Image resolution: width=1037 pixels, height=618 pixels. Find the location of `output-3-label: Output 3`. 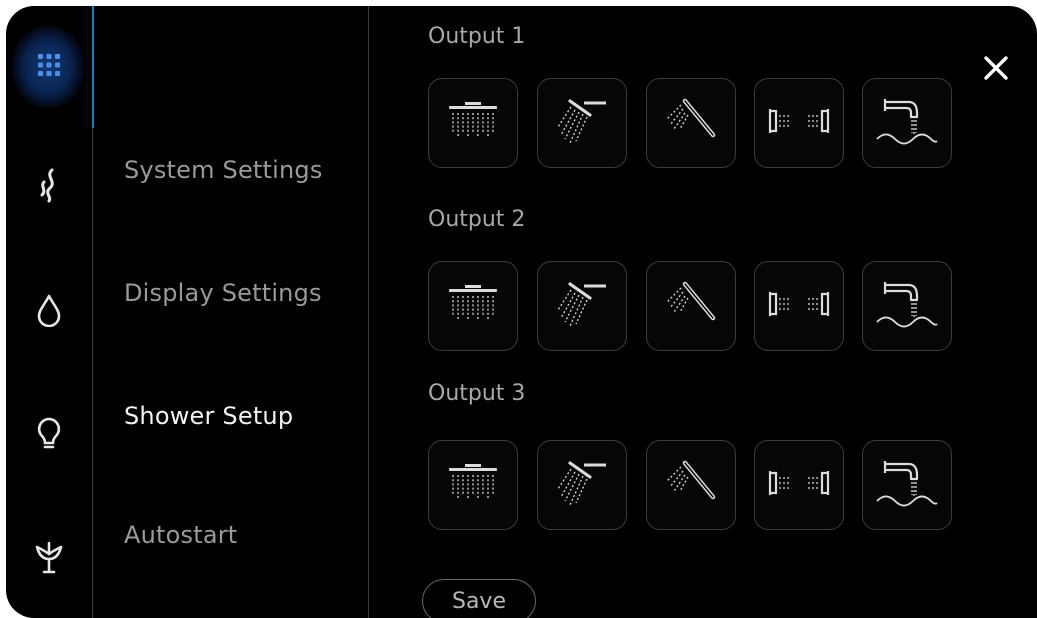

output-3-label: Output 3 is located at coordinates (477, 393).